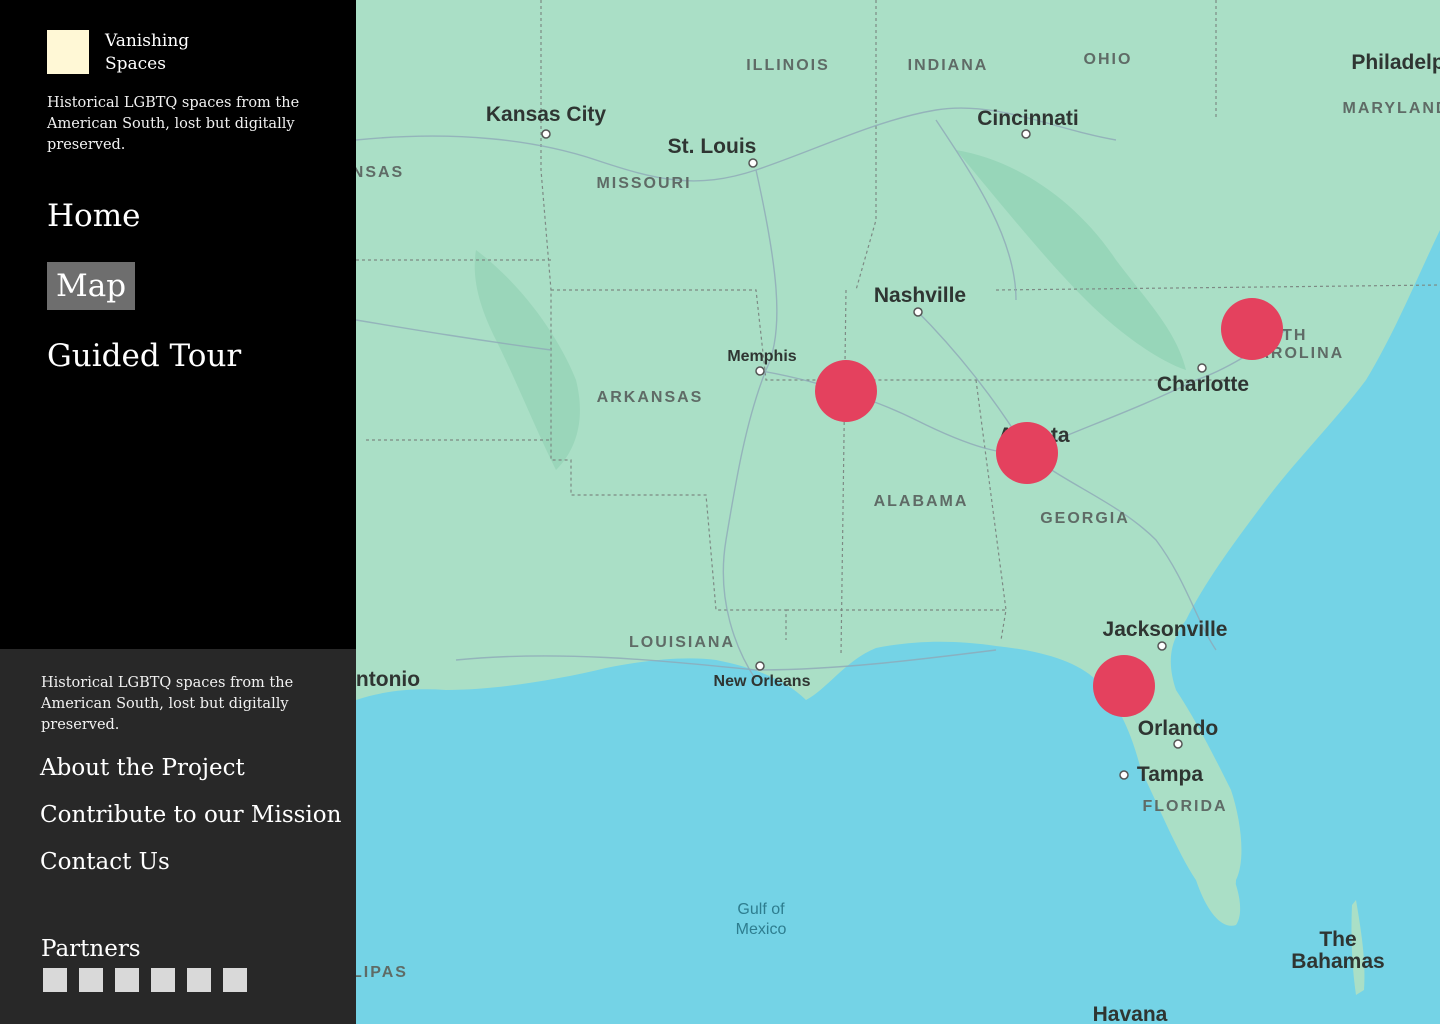 Image resolution: width=1440 pixels, height=1024 pixels. Describe the element at coordinates (762, 681) in the screenshot. I see `city-label-new-orleans: New Orleans` at that location.